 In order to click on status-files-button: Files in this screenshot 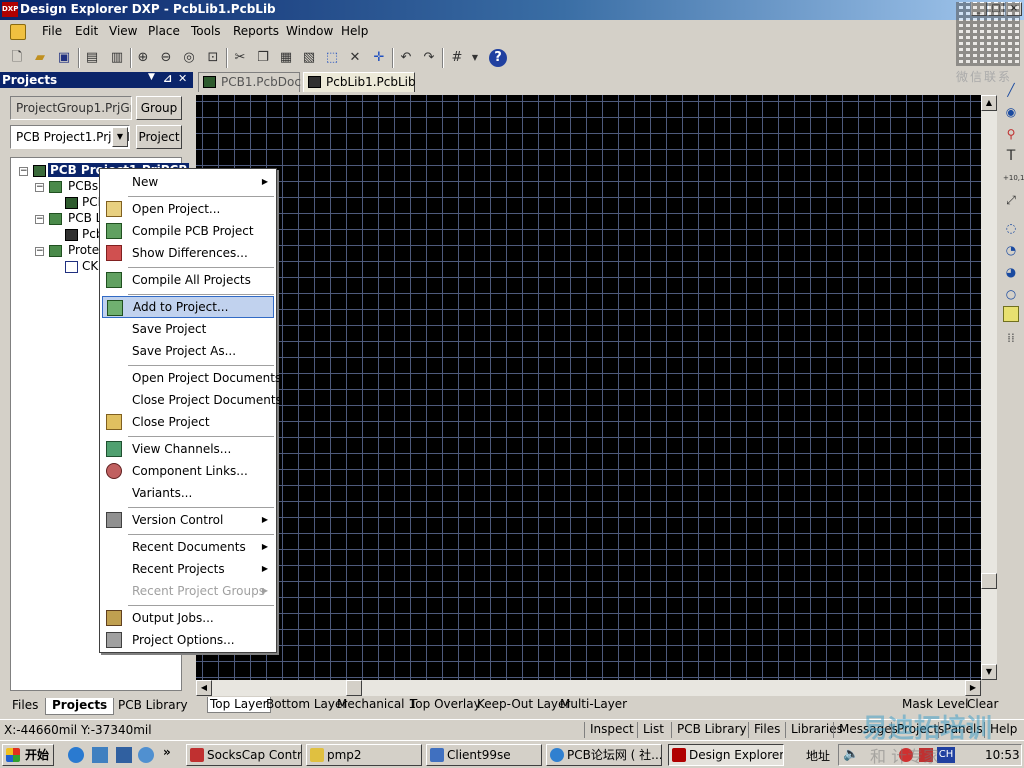, I will do `click(766, 730)`.